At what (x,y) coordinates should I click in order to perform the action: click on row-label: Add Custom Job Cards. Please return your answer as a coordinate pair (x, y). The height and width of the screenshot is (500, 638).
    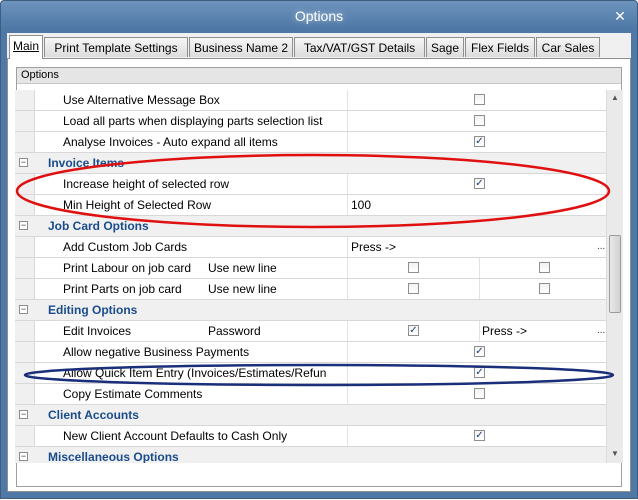
    Looking at the image, I should click on (125, 247).